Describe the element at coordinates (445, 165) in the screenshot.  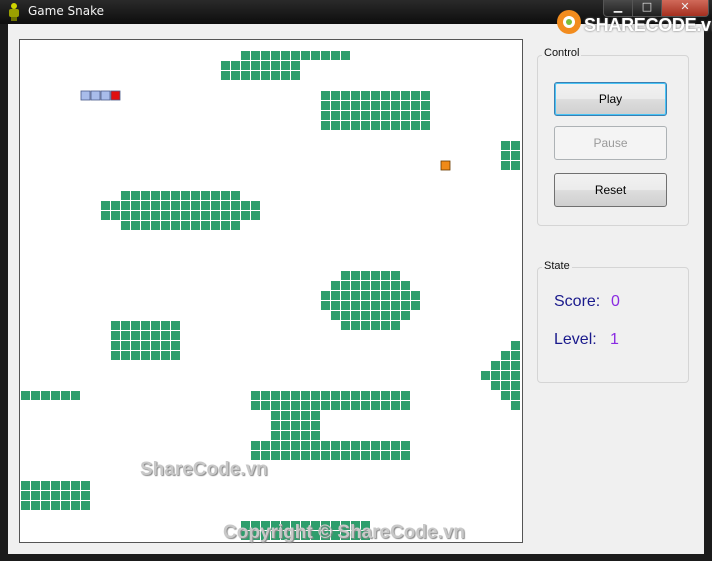
I see `food-item` at that location.